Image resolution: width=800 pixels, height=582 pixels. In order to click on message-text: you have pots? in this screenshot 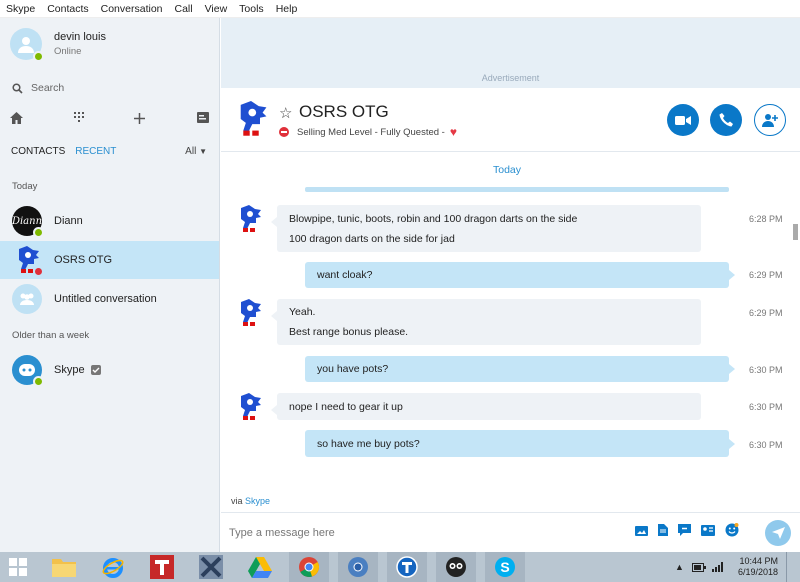, I will do `click(353, 369)`.